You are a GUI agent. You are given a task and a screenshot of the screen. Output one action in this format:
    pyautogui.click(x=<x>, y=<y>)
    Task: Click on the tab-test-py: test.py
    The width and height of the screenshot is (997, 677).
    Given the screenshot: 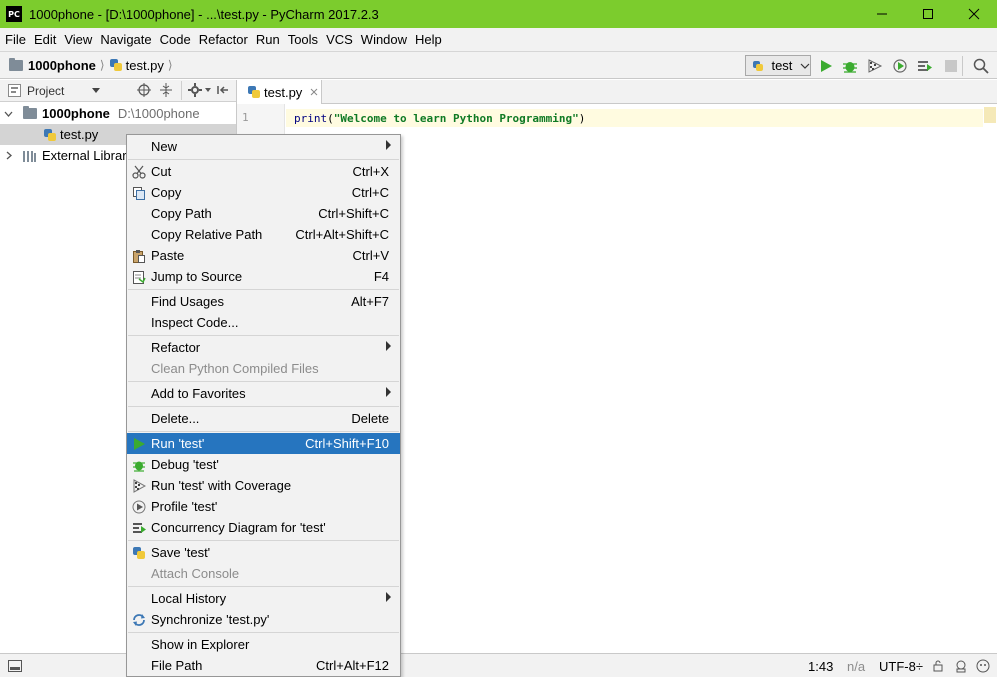 What is the action you would take?
    pyautogui.click(x=279, y=92)
    